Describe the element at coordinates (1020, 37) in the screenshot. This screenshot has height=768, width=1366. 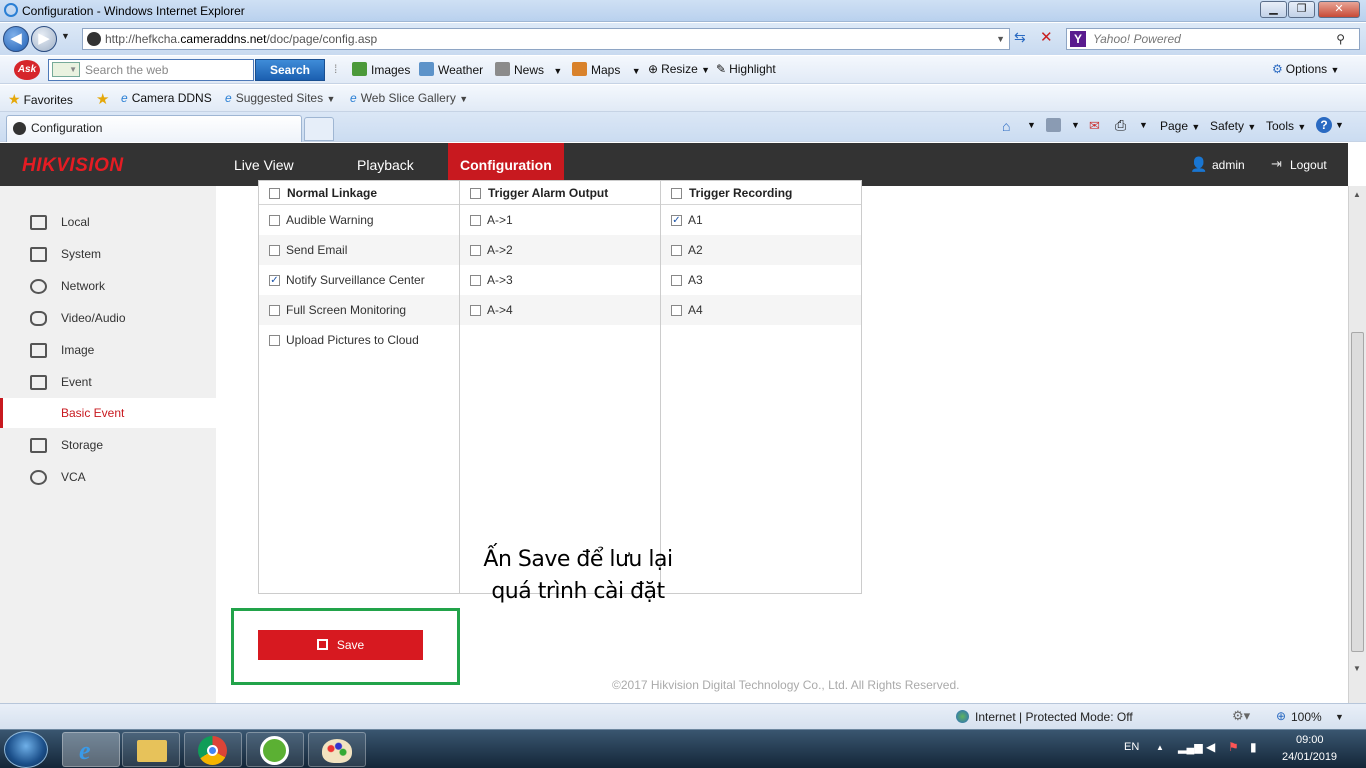
I see `refresh-icon: ⇆` at that location.